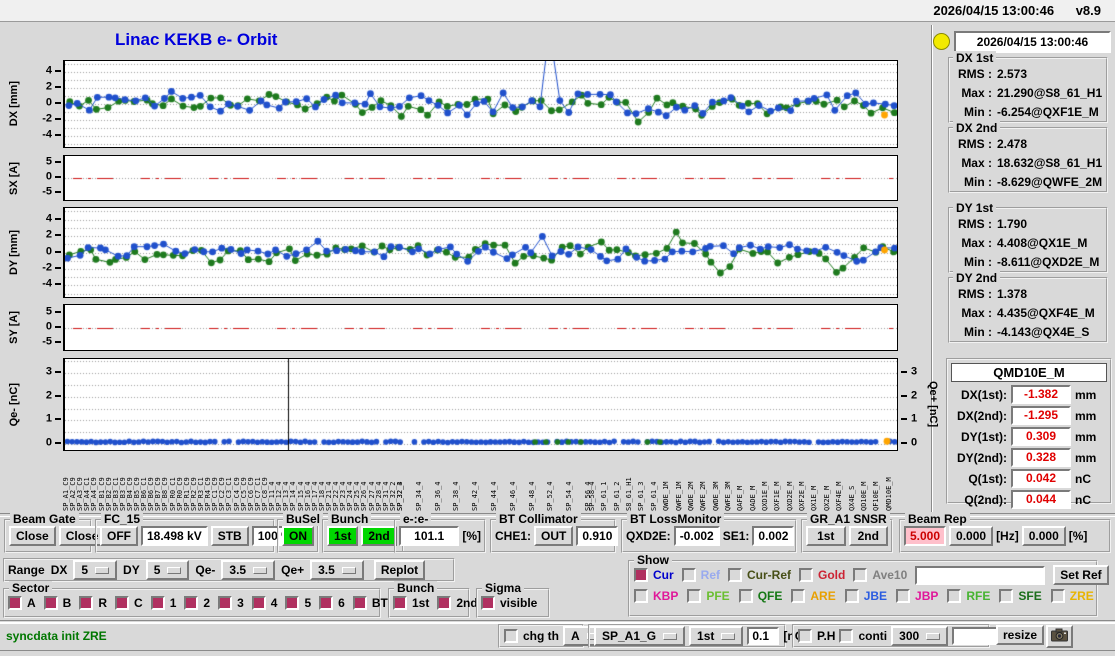 This screenshot has width=1115, height=656. What do you see at coordinates (440, 532) in the screenshot?
I see `ee-ratio-frame: e-:e- 101.1 [%]` at bounding box center [440, 532].